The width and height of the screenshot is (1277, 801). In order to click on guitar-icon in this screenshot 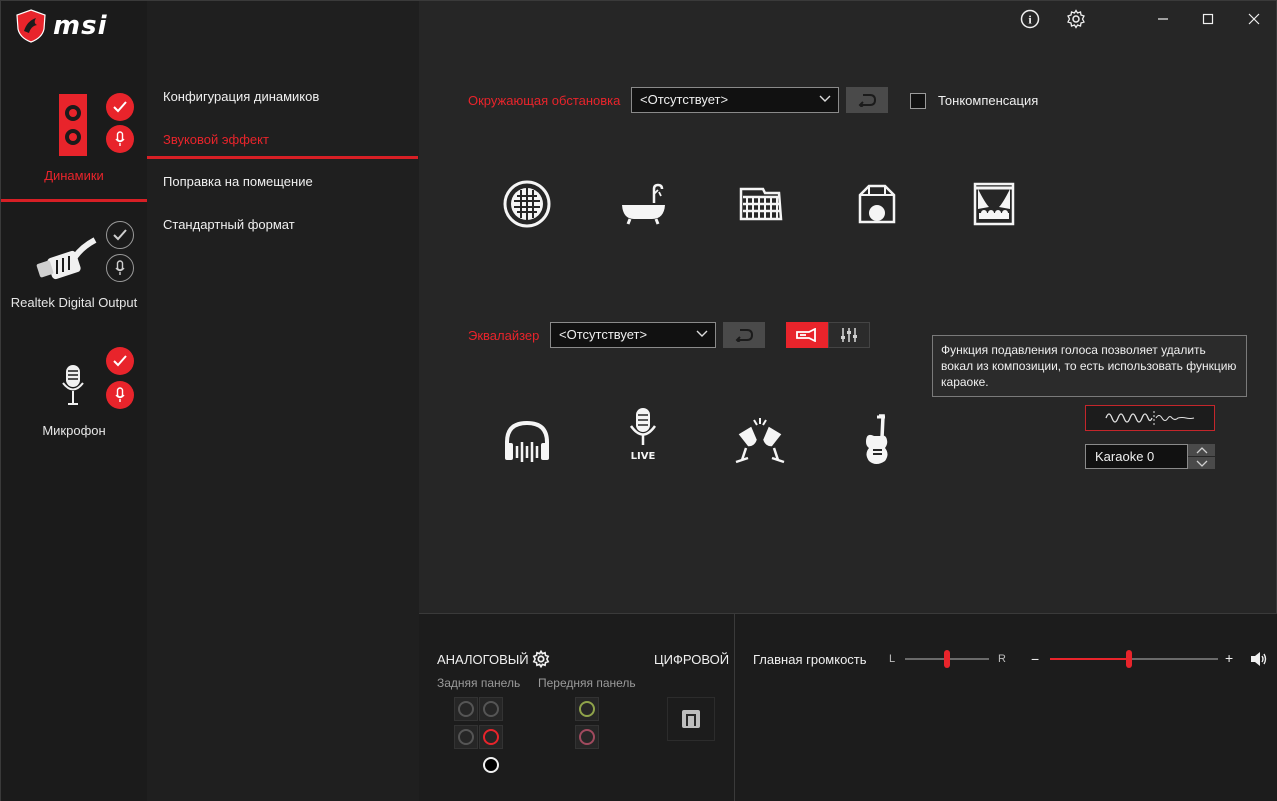, I will do `click(877, 441)`.